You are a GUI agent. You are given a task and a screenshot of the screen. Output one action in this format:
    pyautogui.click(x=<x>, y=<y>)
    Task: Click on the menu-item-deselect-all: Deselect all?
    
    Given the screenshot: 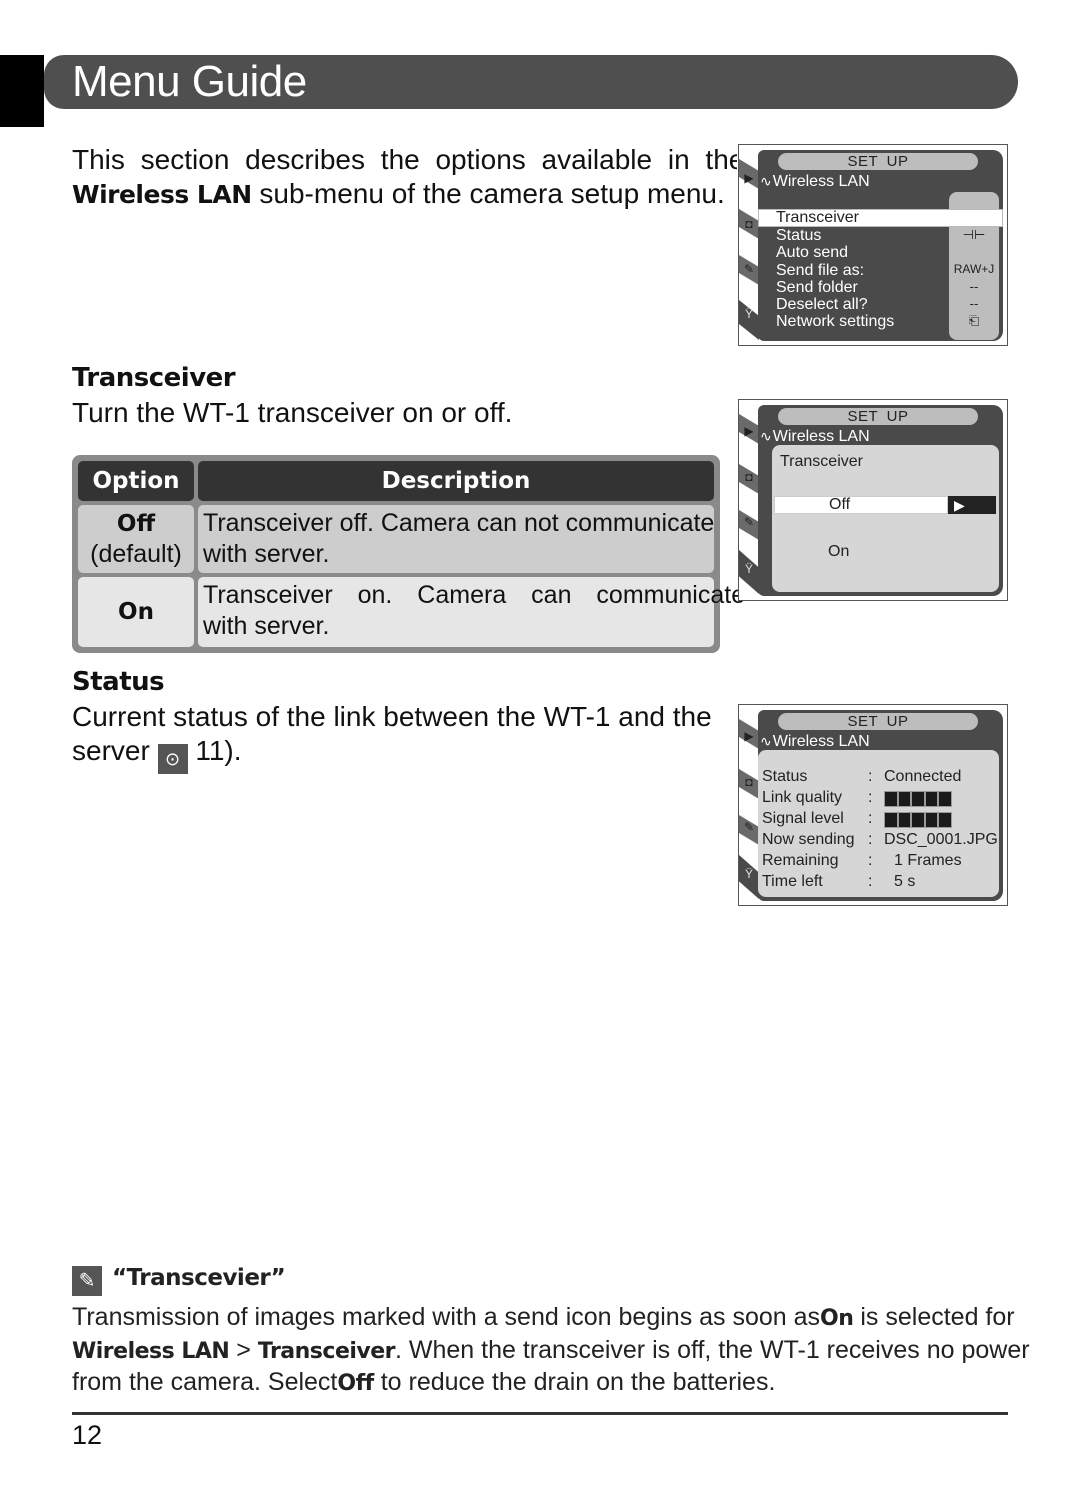 What is the action you would take?
    pyautogui.click(x=835, y=304)
    